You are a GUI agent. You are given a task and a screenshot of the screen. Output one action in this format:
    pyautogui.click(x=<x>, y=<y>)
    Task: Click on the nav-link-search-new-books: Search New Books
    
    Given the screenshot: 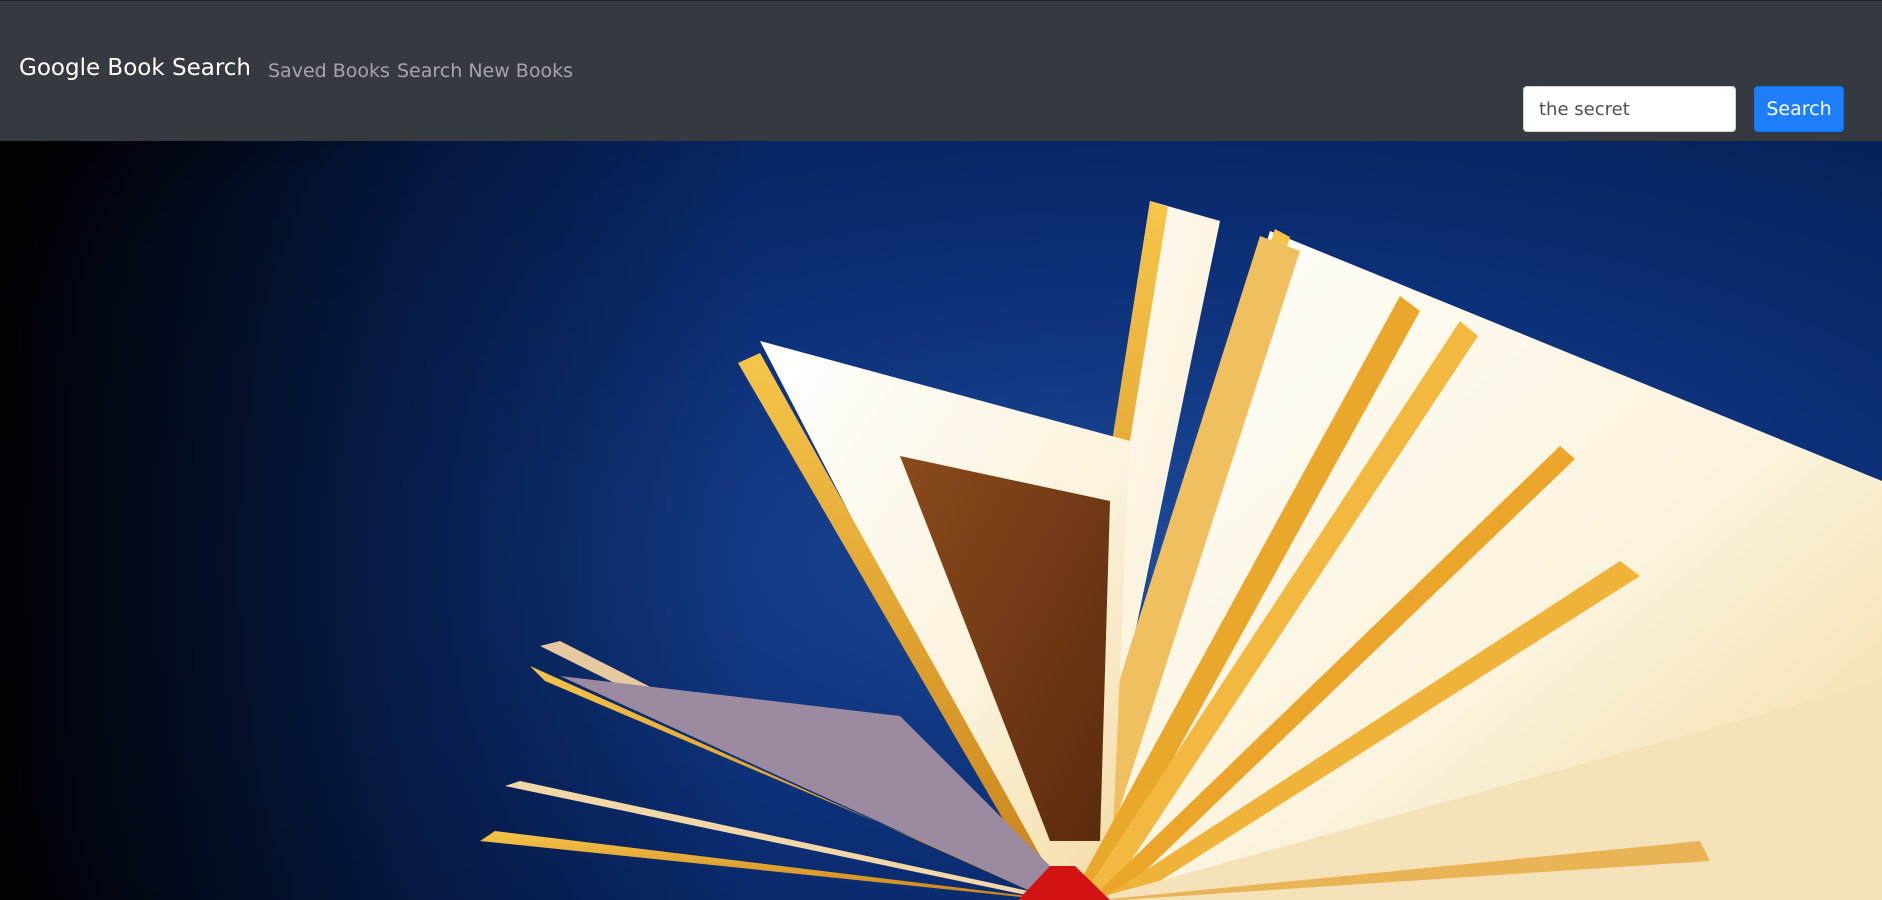 What is the action you would take?
    pyautogui.click(x=485, y=71)
    